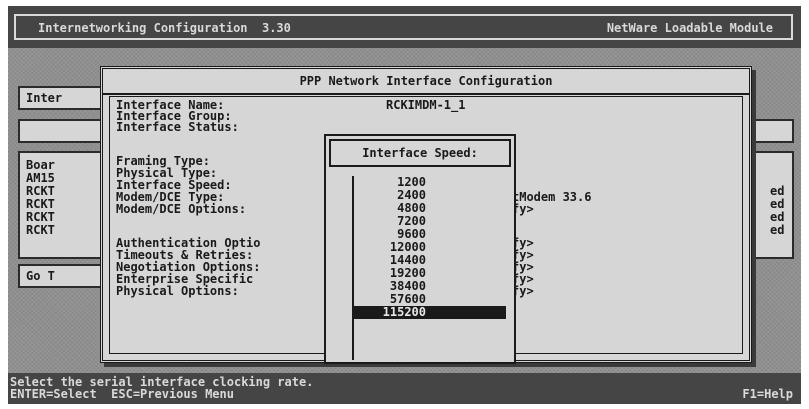 This screenshot has width=809, height=409. What do you see at coordinates (429, 286) in the screenshot?
I see `speed-option: 38400` at bounding box center [429, 286].